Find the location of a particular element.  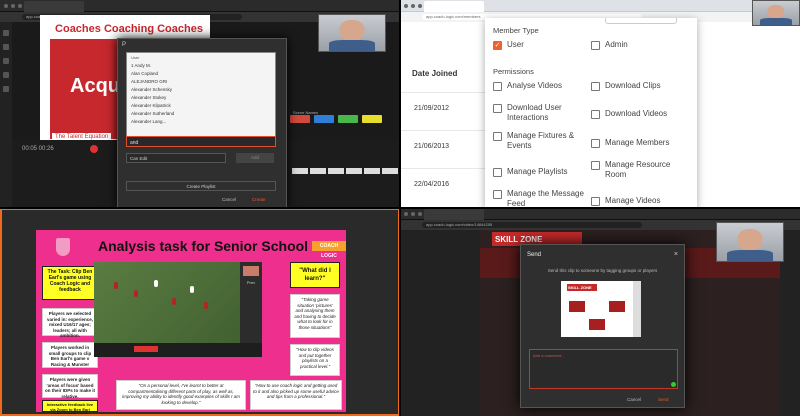

skill-zone-thumb-label: SKILL ZONE is located at coordinates (582, 287).